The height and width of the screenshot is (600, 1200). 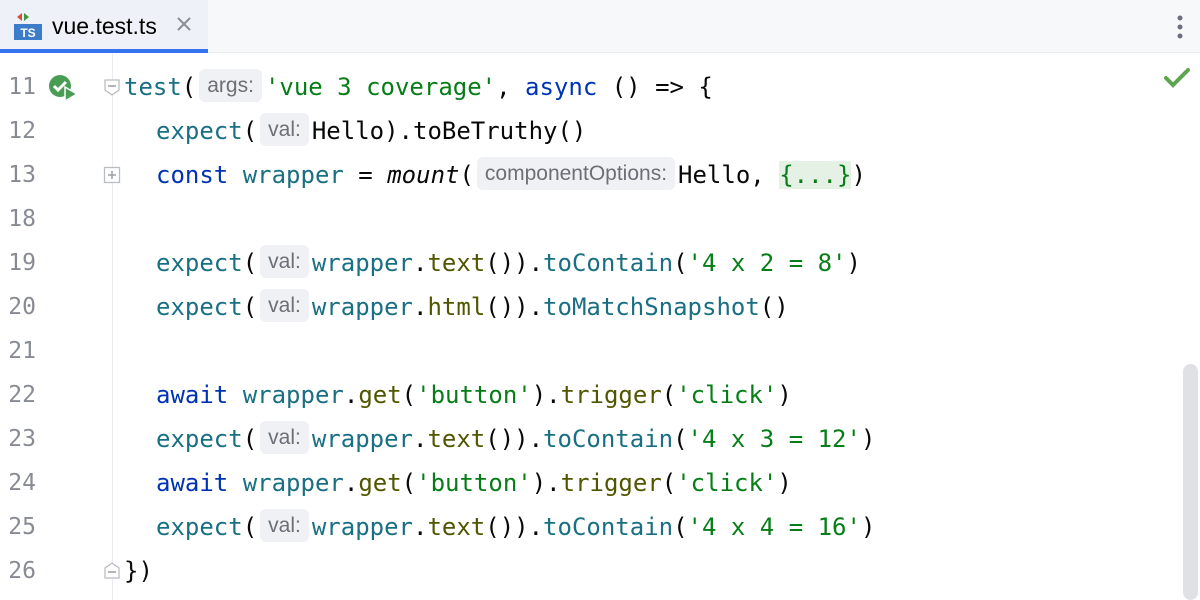 What do you see at coordinates (184, 24) in the screenshot?
I see `close-icon` at bounding box center [184, 24].